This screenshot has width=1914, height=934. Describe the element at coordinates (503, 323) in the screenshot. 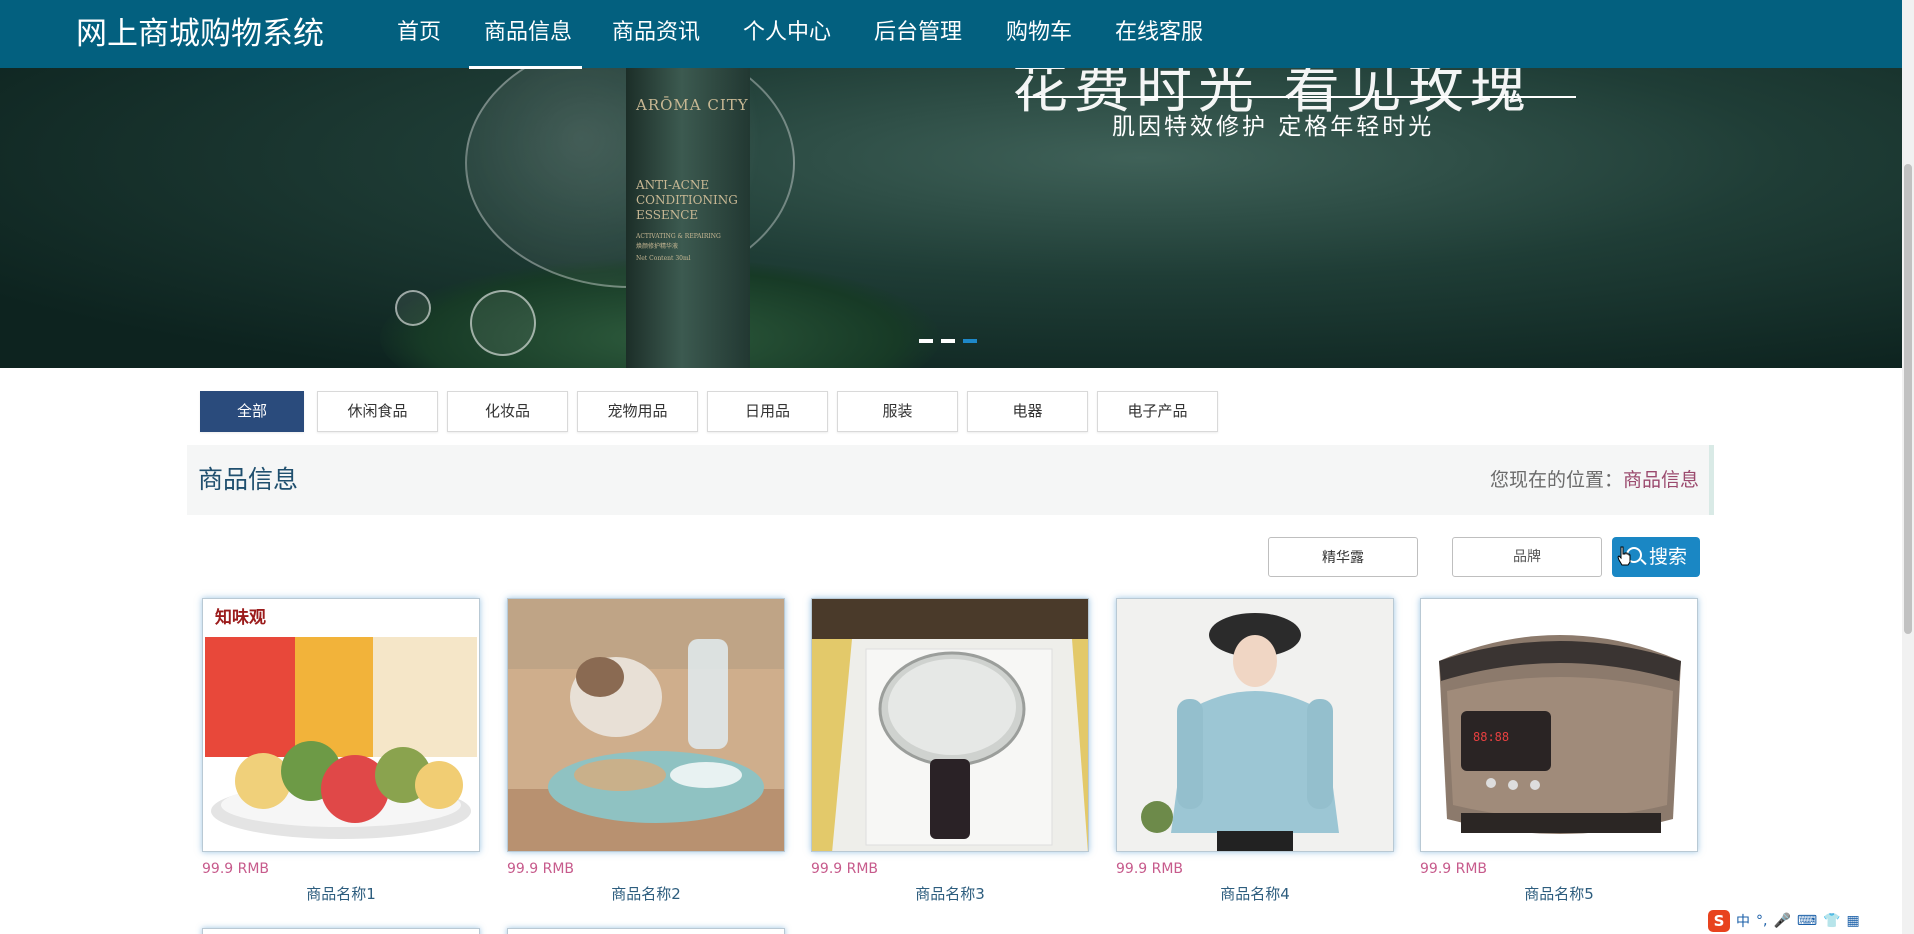

I see `water-drop-large` at that location.